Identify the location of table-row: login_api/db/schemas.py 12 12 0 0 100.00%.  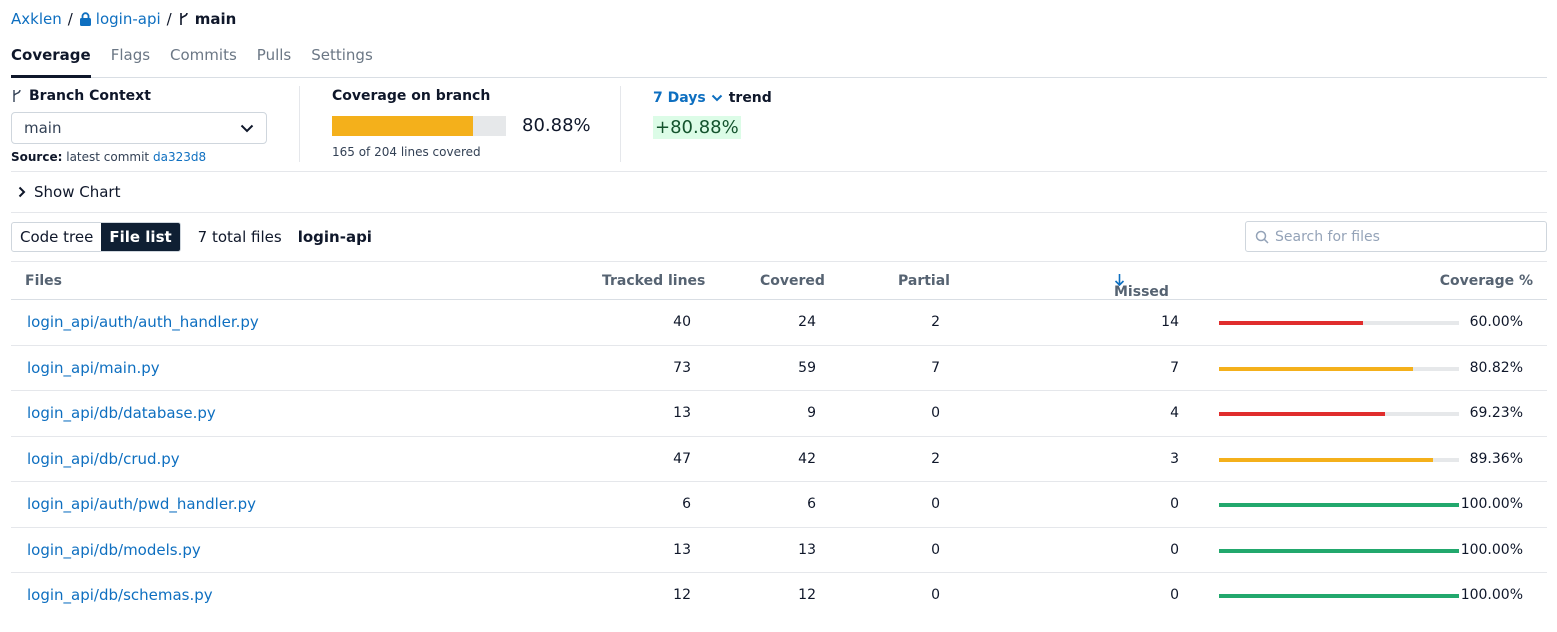
(779, 596).